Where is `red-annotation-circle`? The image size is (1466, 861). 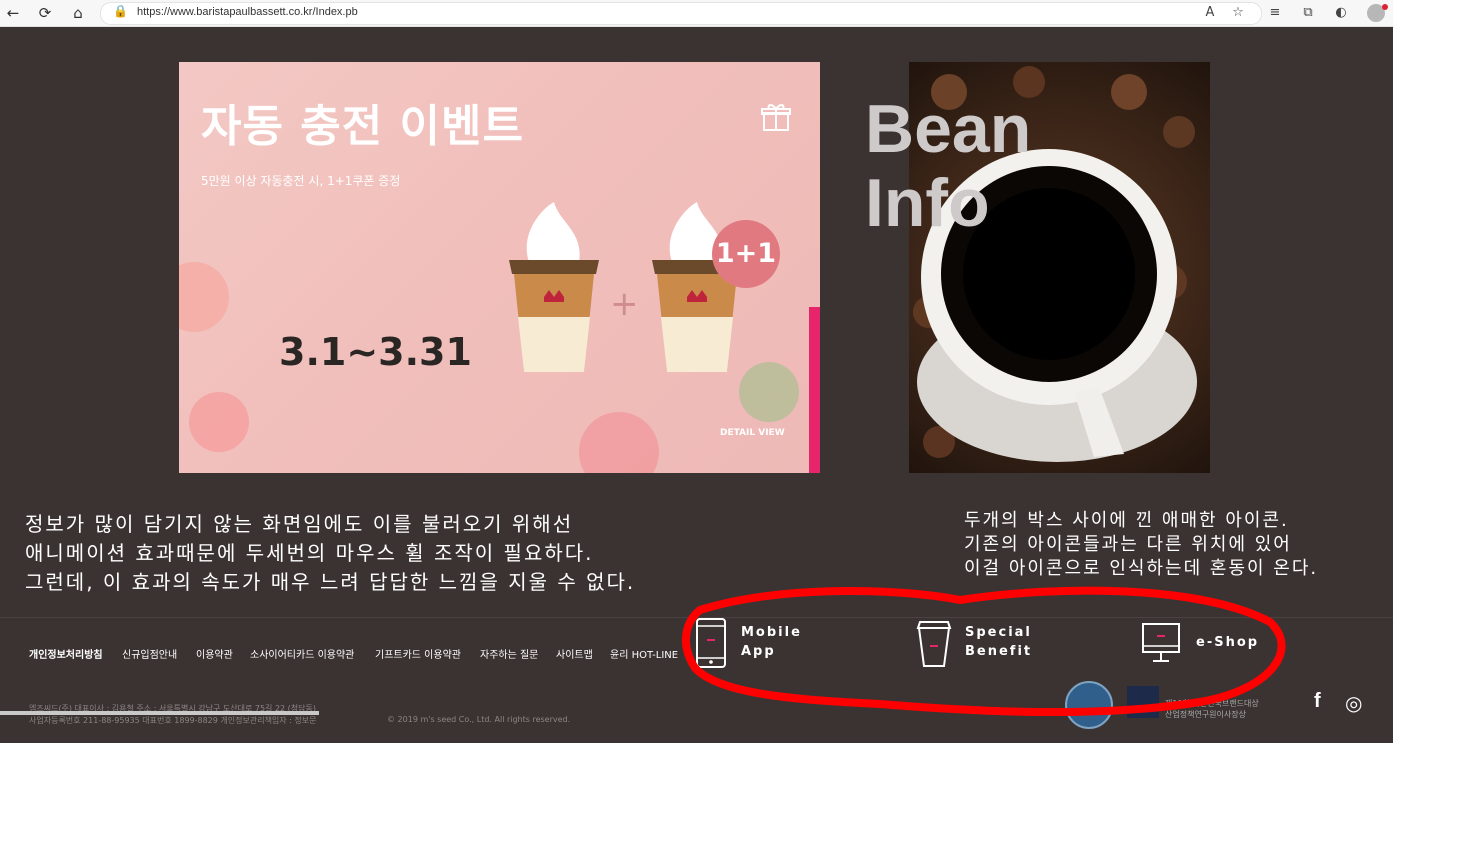 red-annotation-circle is located at coordinates (983, 651).